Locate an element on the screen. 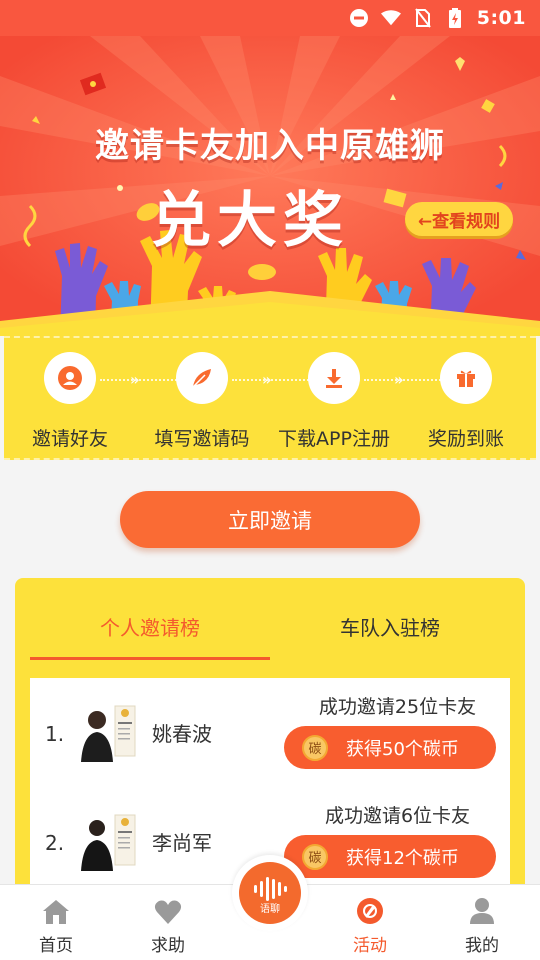 The width and height of the screenshot is (540, 960). step-enter-code: 填写邀请码 is located at coordinates (202, 401).